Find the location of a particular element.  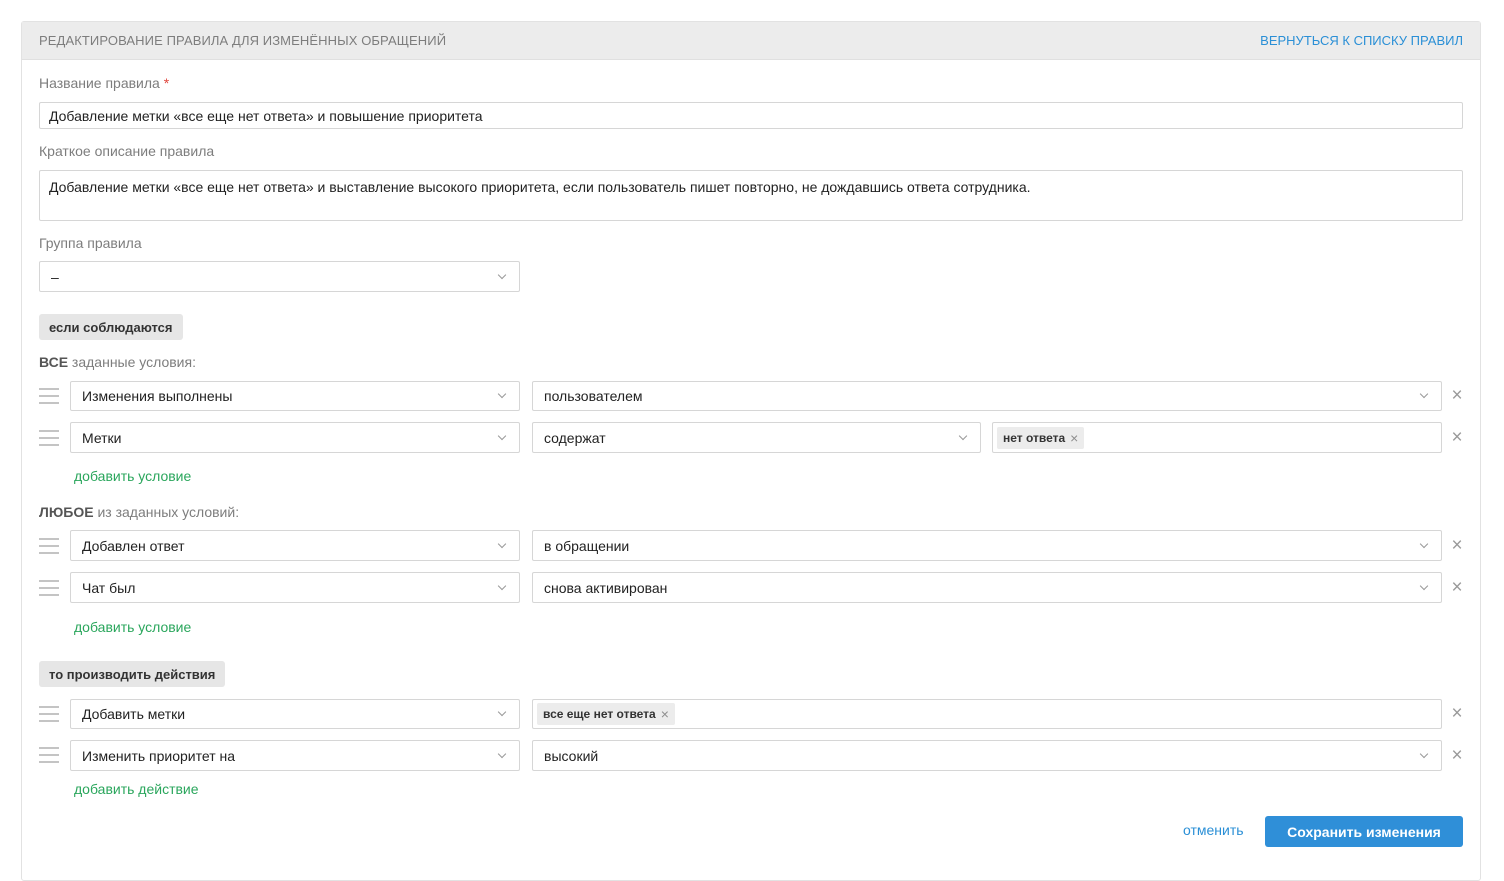

add-condition-any-link: добавить условие is located at coordinates (132, 627).